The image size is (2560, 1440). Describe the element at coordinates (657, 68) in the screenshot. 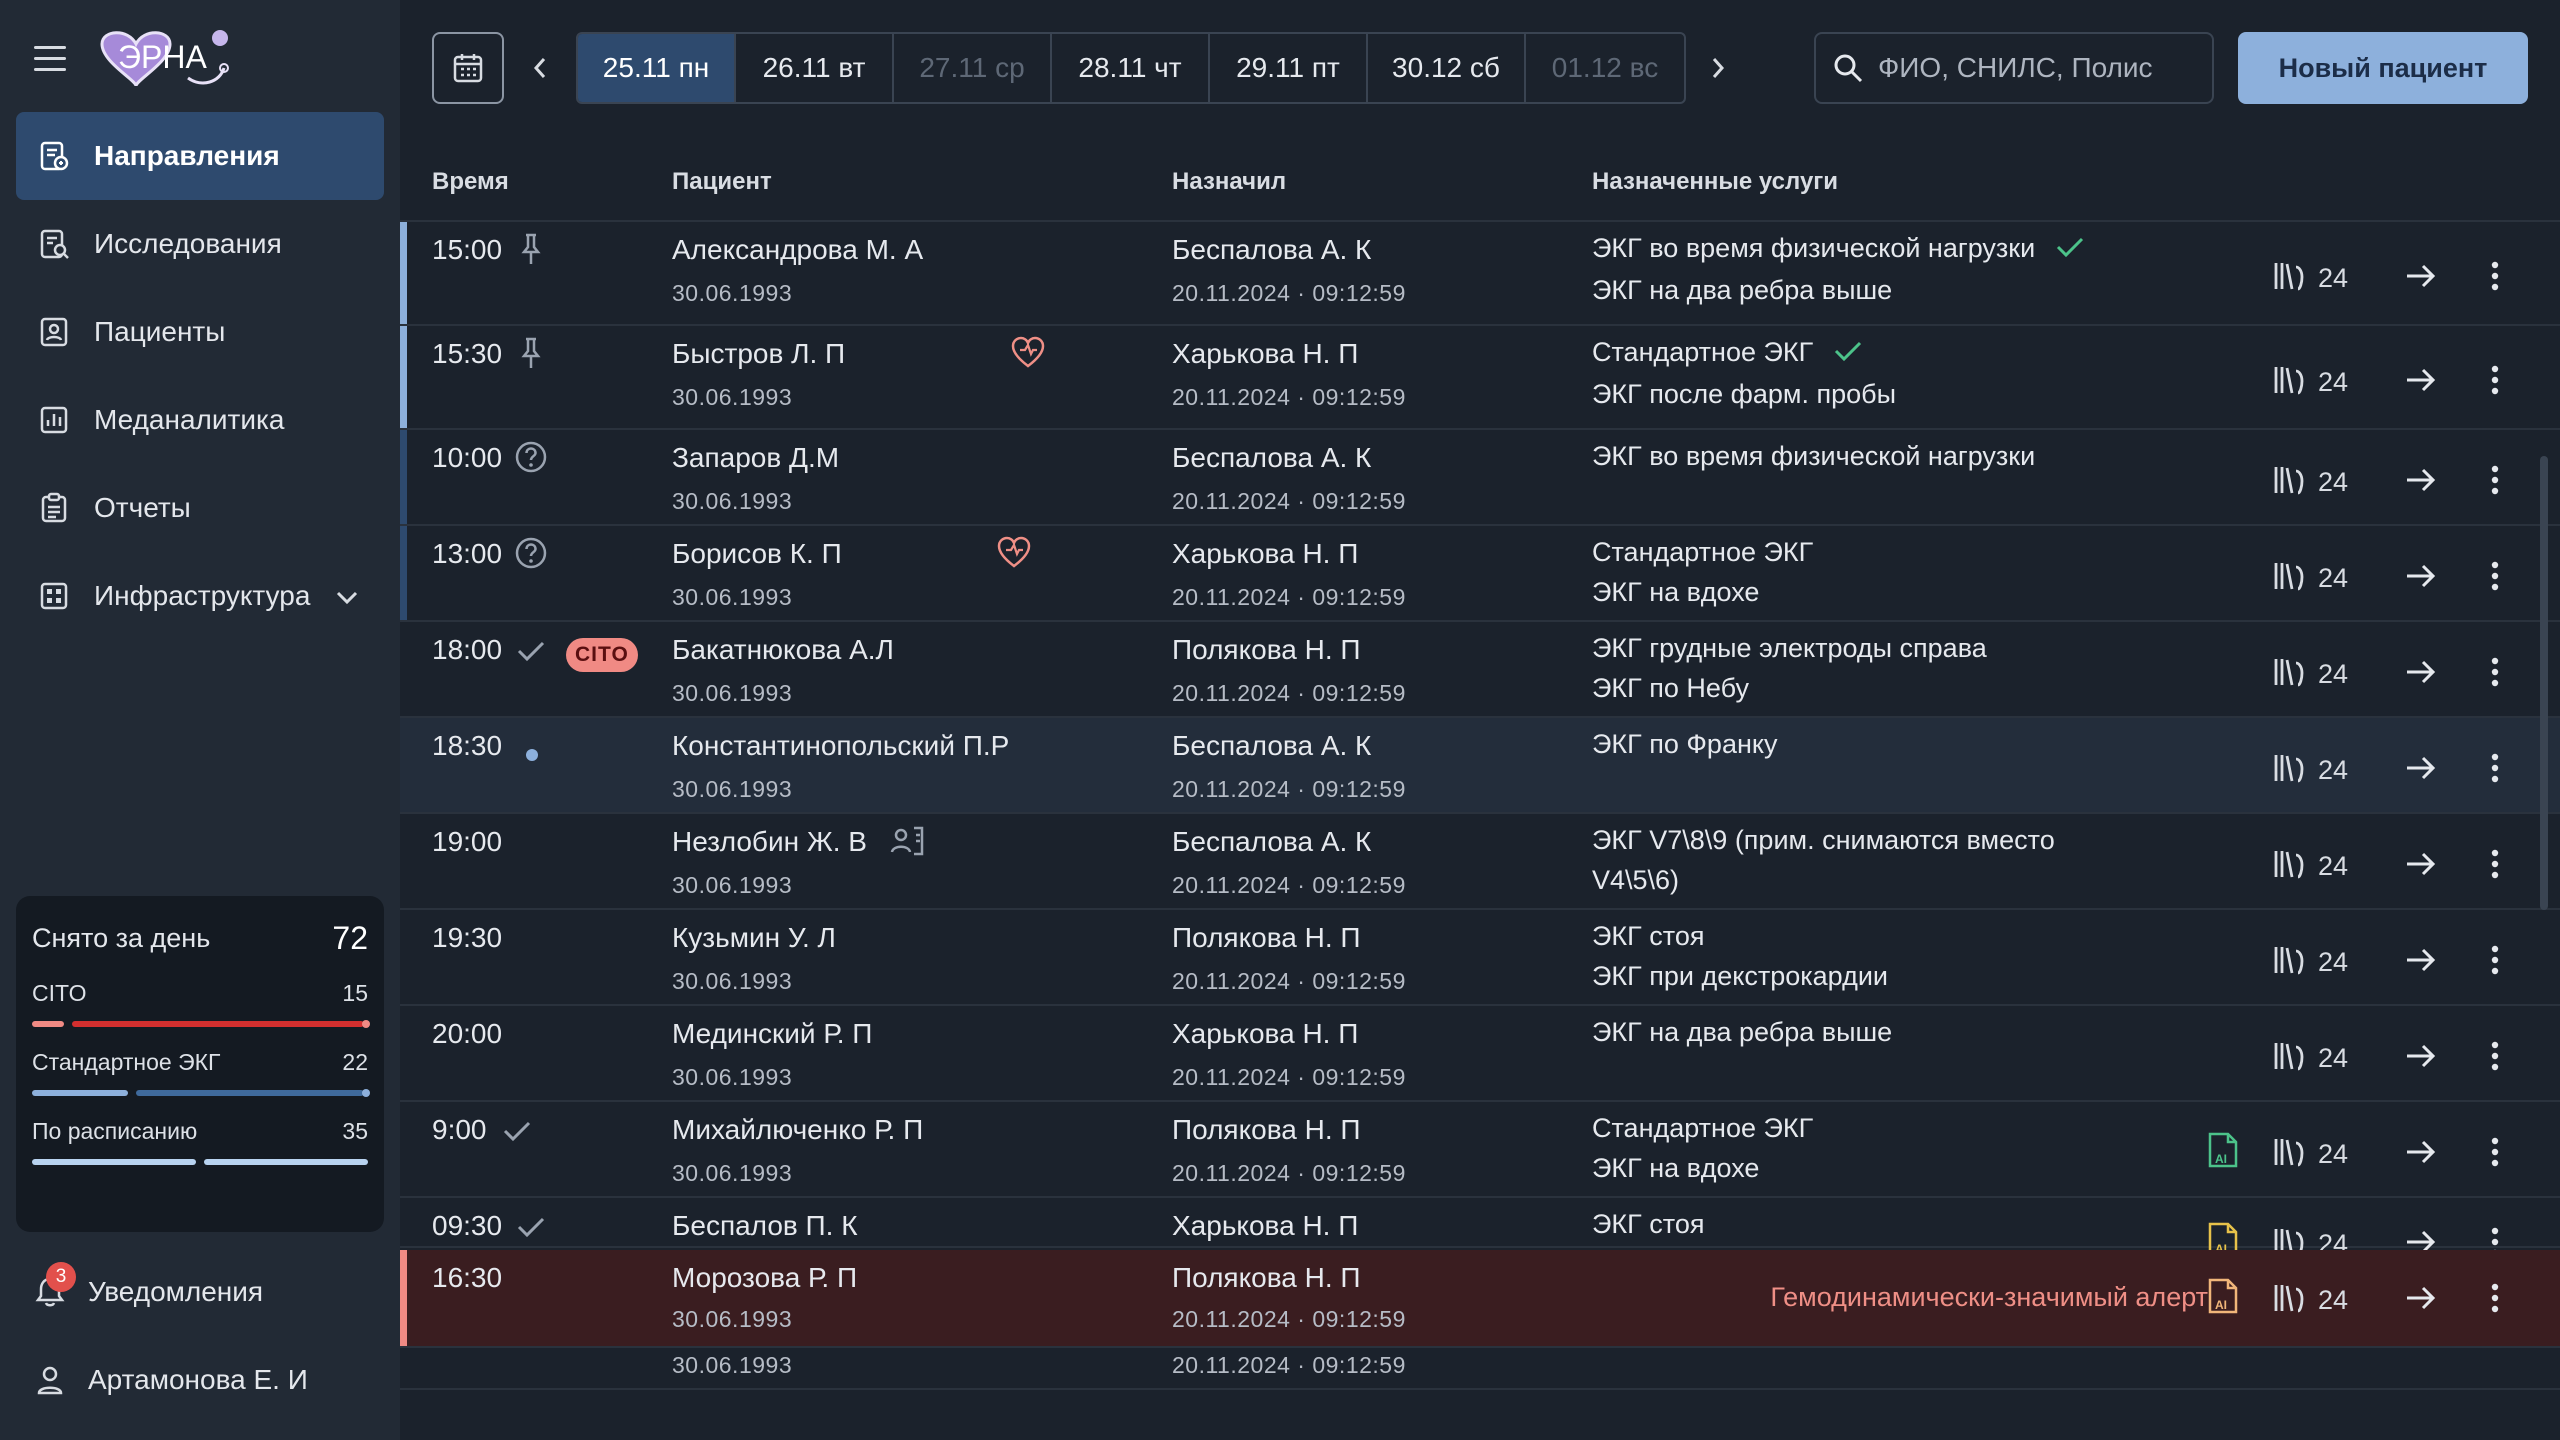

I see `date-tab: 25.11 пн` at that location.